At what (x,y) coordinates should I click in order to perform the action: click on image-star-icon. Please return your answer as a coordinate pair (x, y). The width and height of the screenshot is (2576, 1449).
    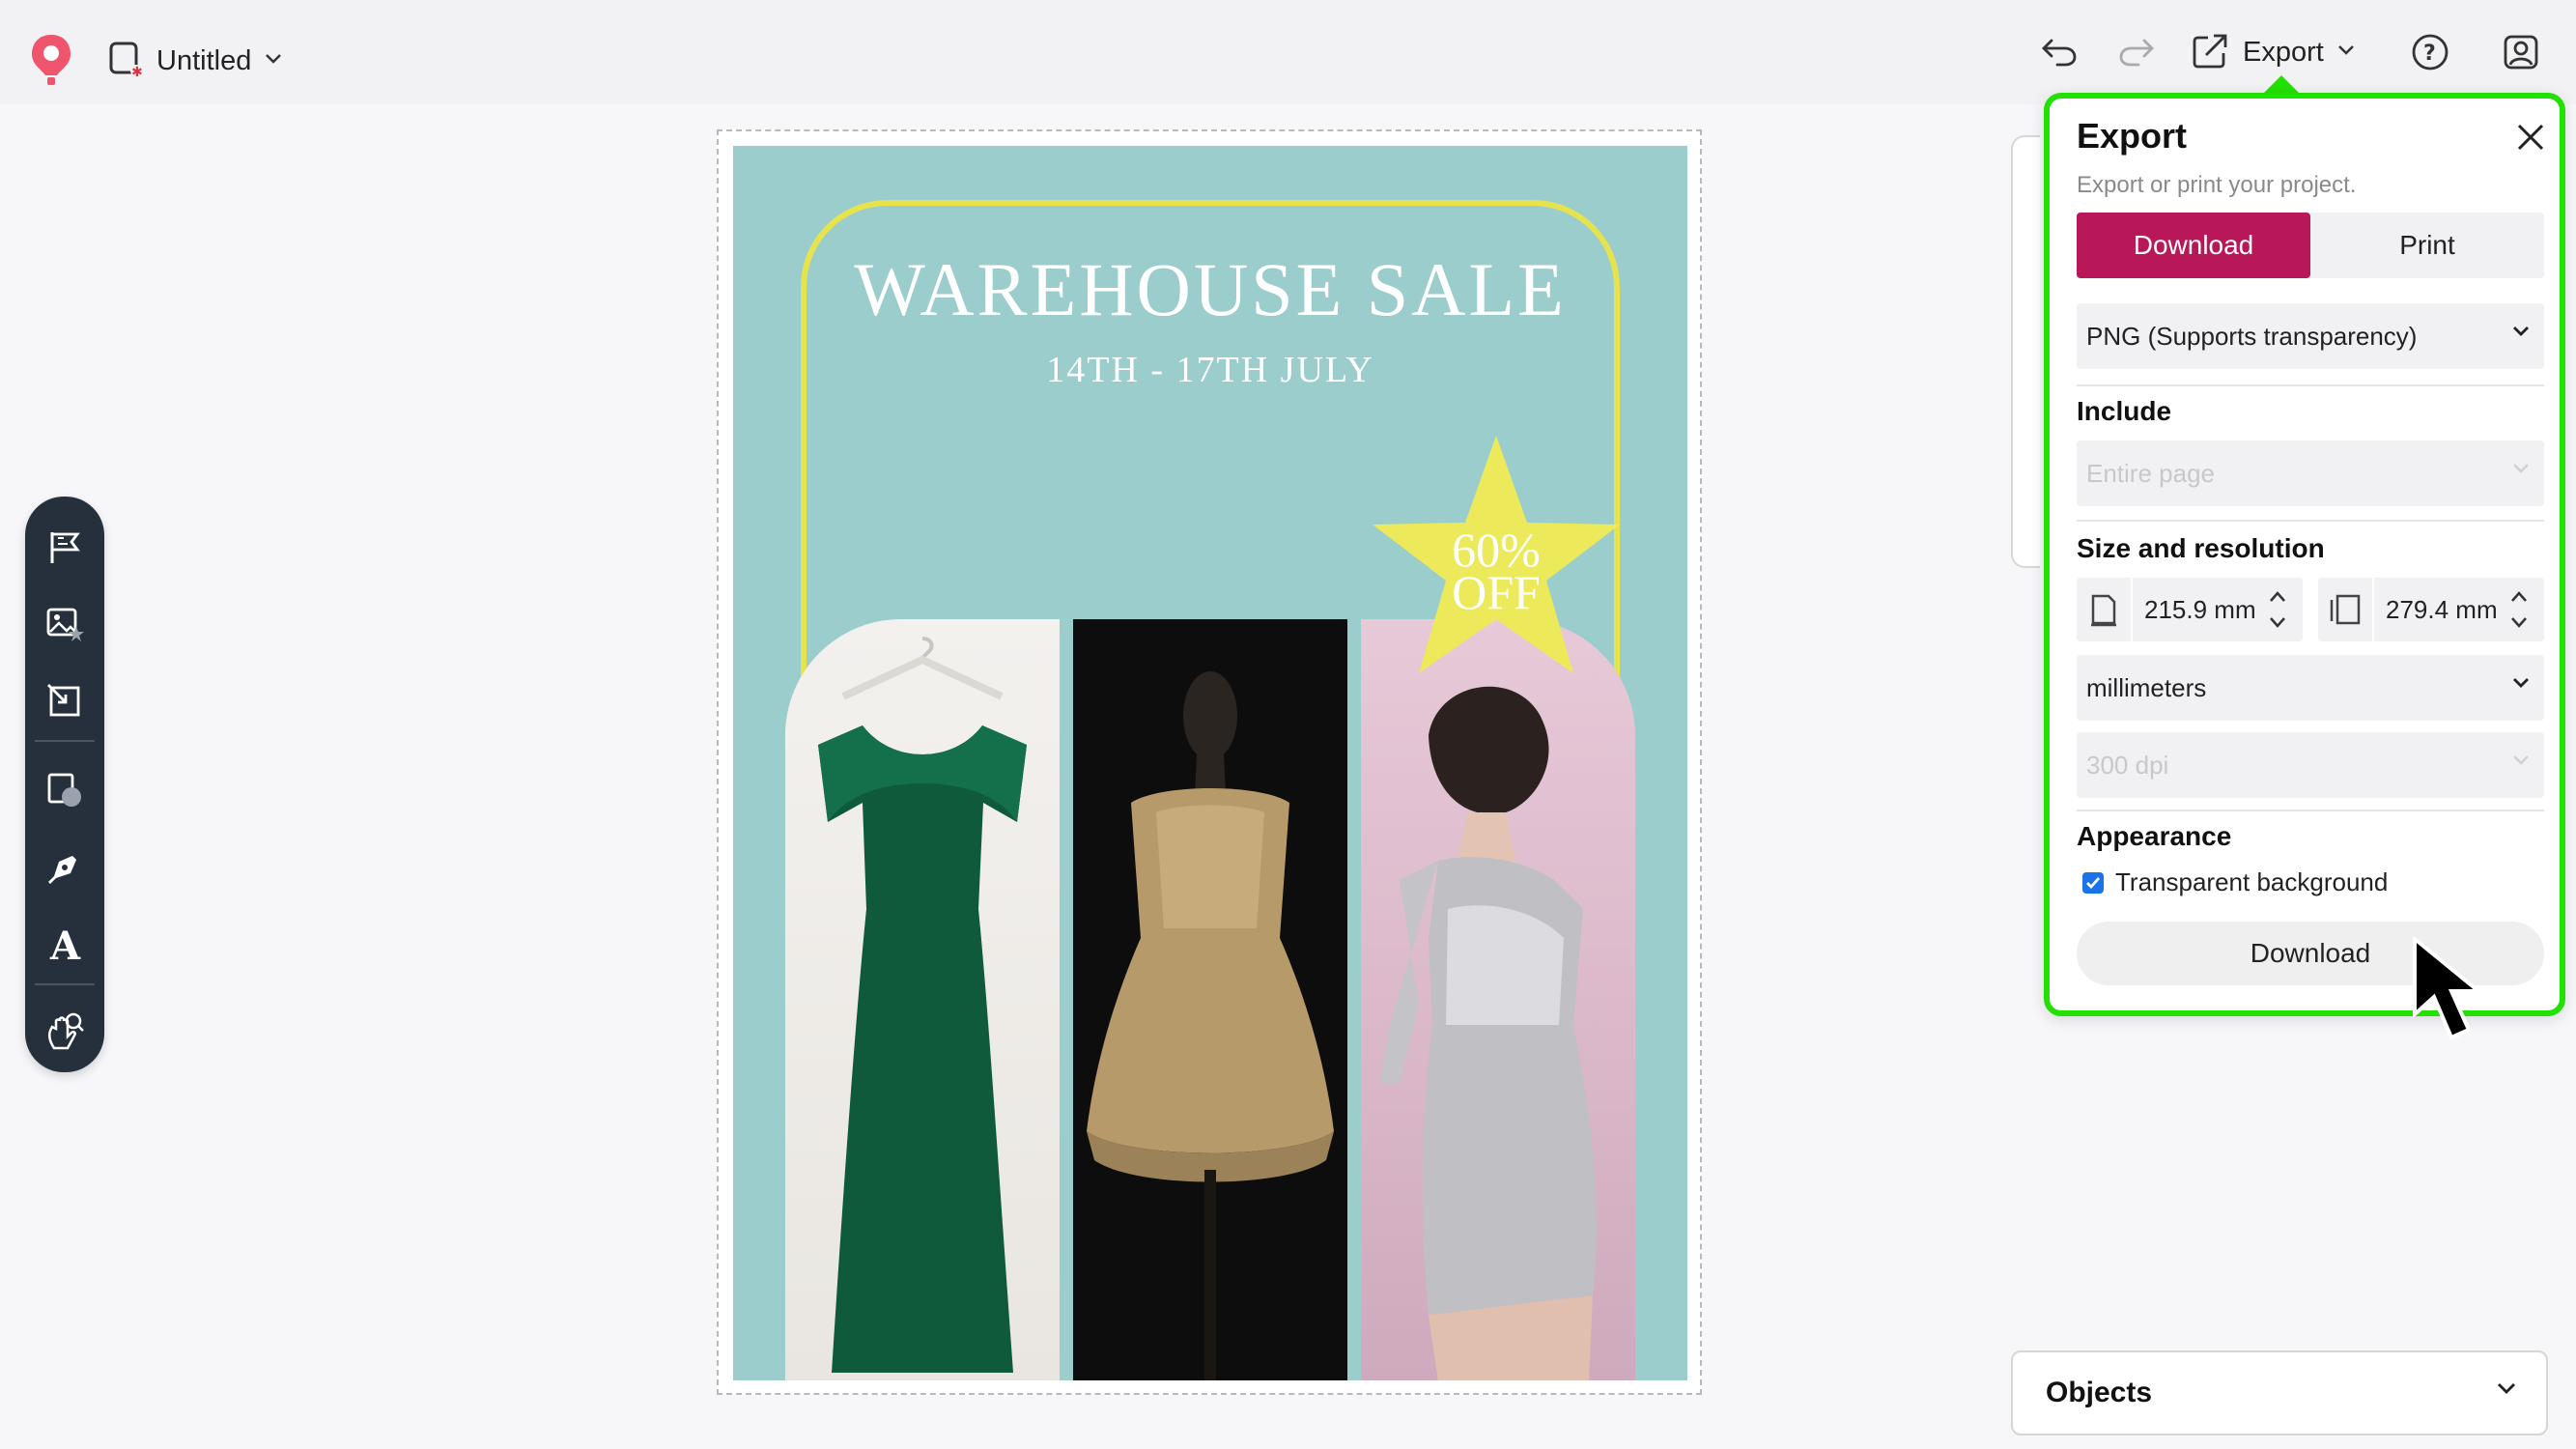
    Looking at the image, I should click on (65, 624).